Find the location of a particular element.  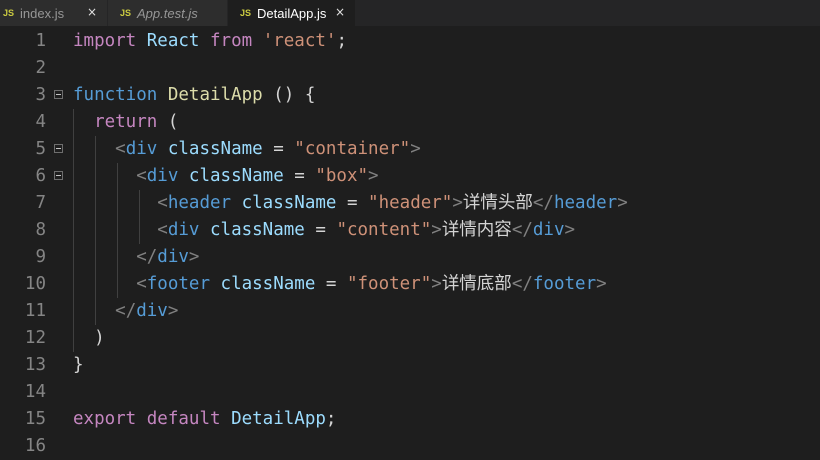

line-number: 15 is located at coordinates (35, 419).